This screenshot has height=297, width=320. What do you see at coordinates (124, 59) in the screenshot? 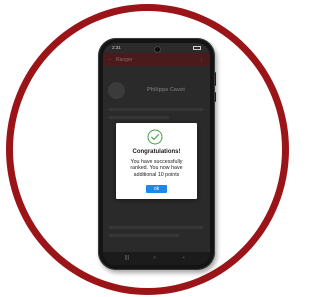
I see `app-title: Ranger` at bounding box center [124, 59].